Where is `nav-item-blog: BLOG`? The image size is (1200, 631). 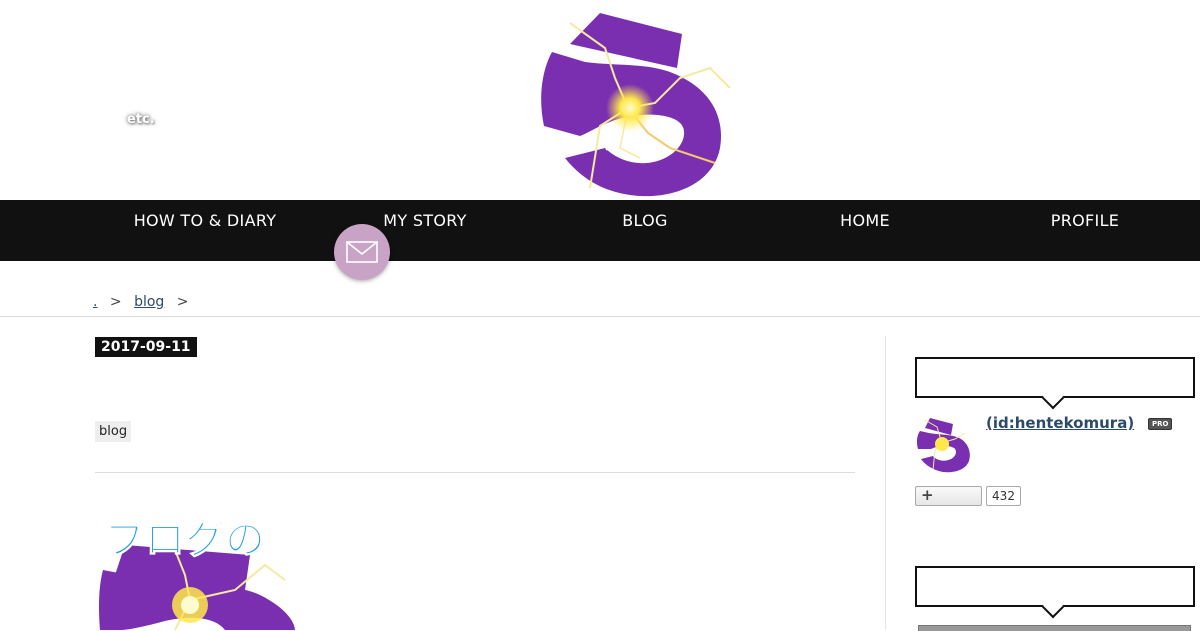 nav-item-blog: BLOG is located at coordinates (645, 220).